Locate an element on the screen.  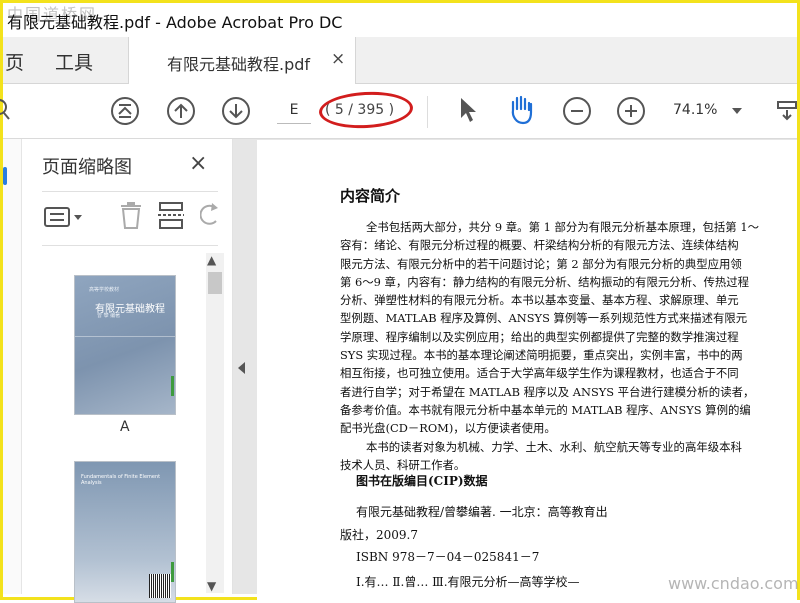
next-page-icon is located at coordinates (236, 111).